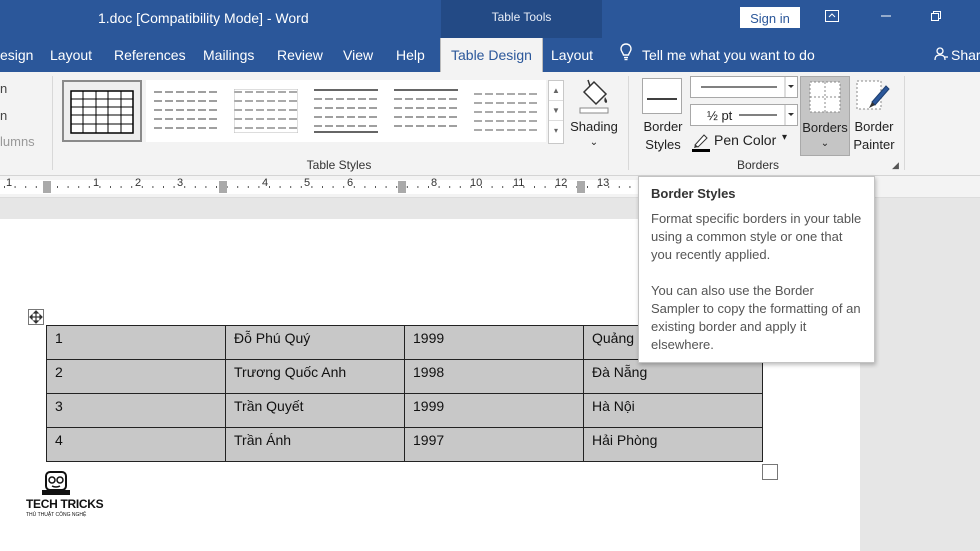 The width and height of the screenshot is (980, 551). Describe the element at coordinates (203, 18) in the screenshot. I see `window-title: 1.doc [Compatibility Mode] - Word` at that location.